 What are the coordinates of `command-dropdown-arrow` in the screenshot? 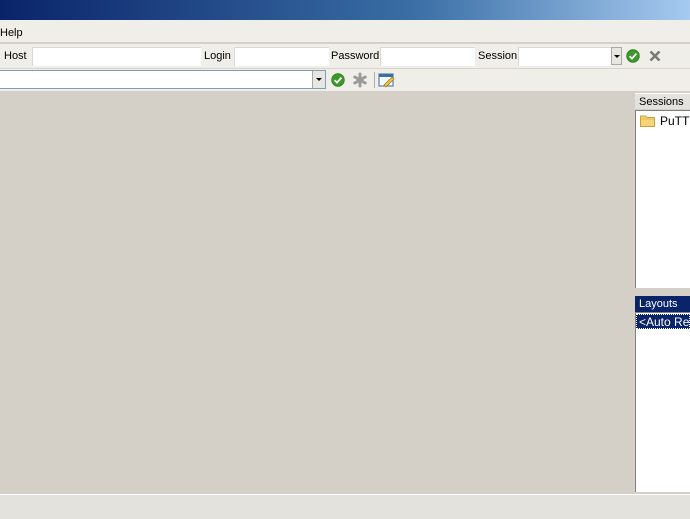 It's located at (318, 79).